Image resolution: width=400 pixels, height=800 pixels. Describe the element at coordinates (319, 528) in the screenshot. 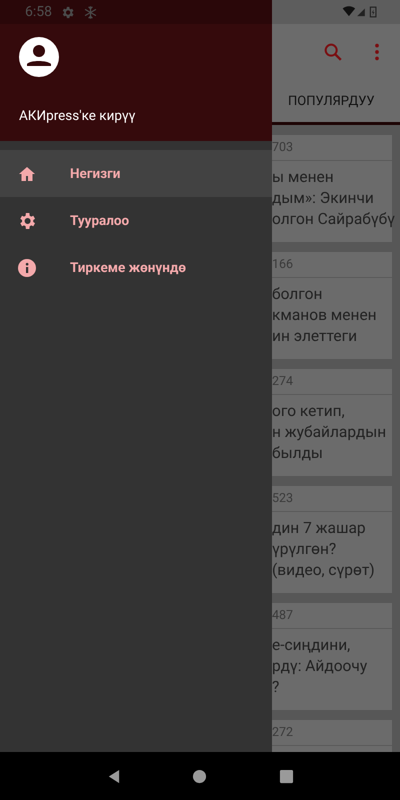

I see `article-title-line: дин 7 жашар` at that location.